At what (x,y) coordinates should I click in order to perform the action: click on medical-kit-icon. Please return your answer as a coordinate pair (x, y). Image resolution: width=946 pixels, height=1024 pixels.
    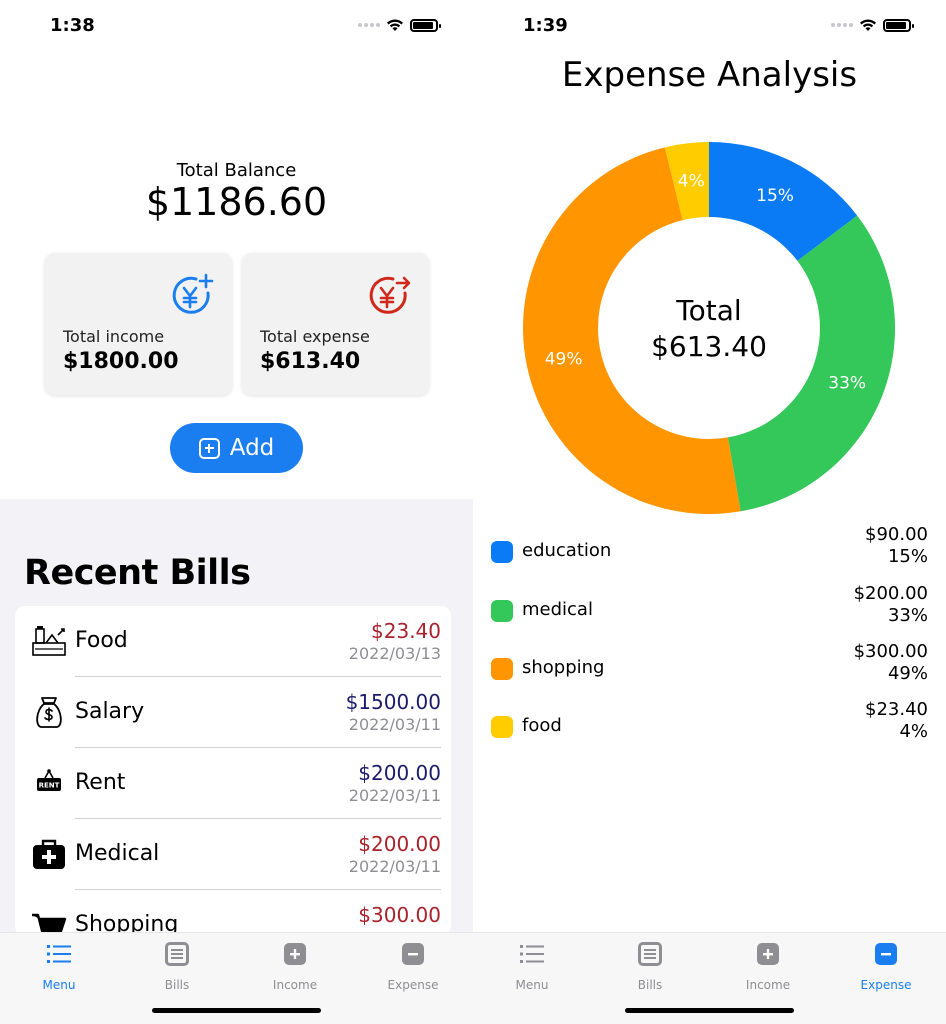
    Looking at the image, I should click on (49, 854).